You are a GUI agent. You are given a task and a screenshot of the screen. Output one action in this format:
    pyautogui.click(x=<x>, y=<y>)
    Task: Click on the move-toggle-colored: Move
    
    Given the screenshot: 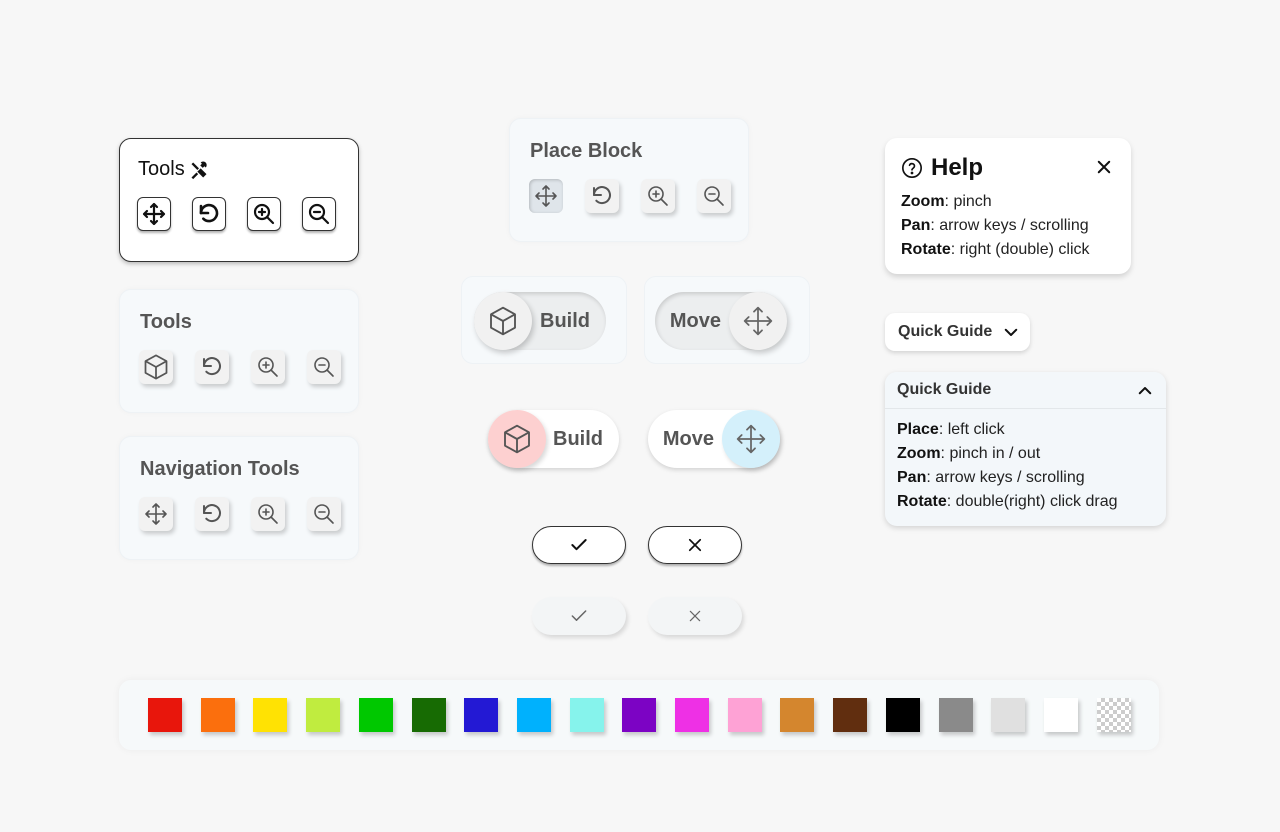 What is the action you would take?
    pyautogui.click(x=714, y=439)
    